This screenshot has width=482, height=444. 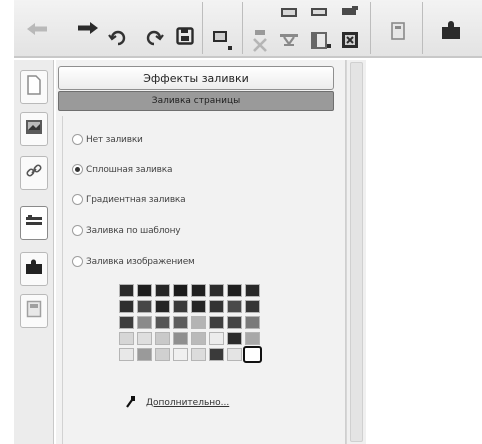 I want to click on tab-page, so click(x=34, y=87).